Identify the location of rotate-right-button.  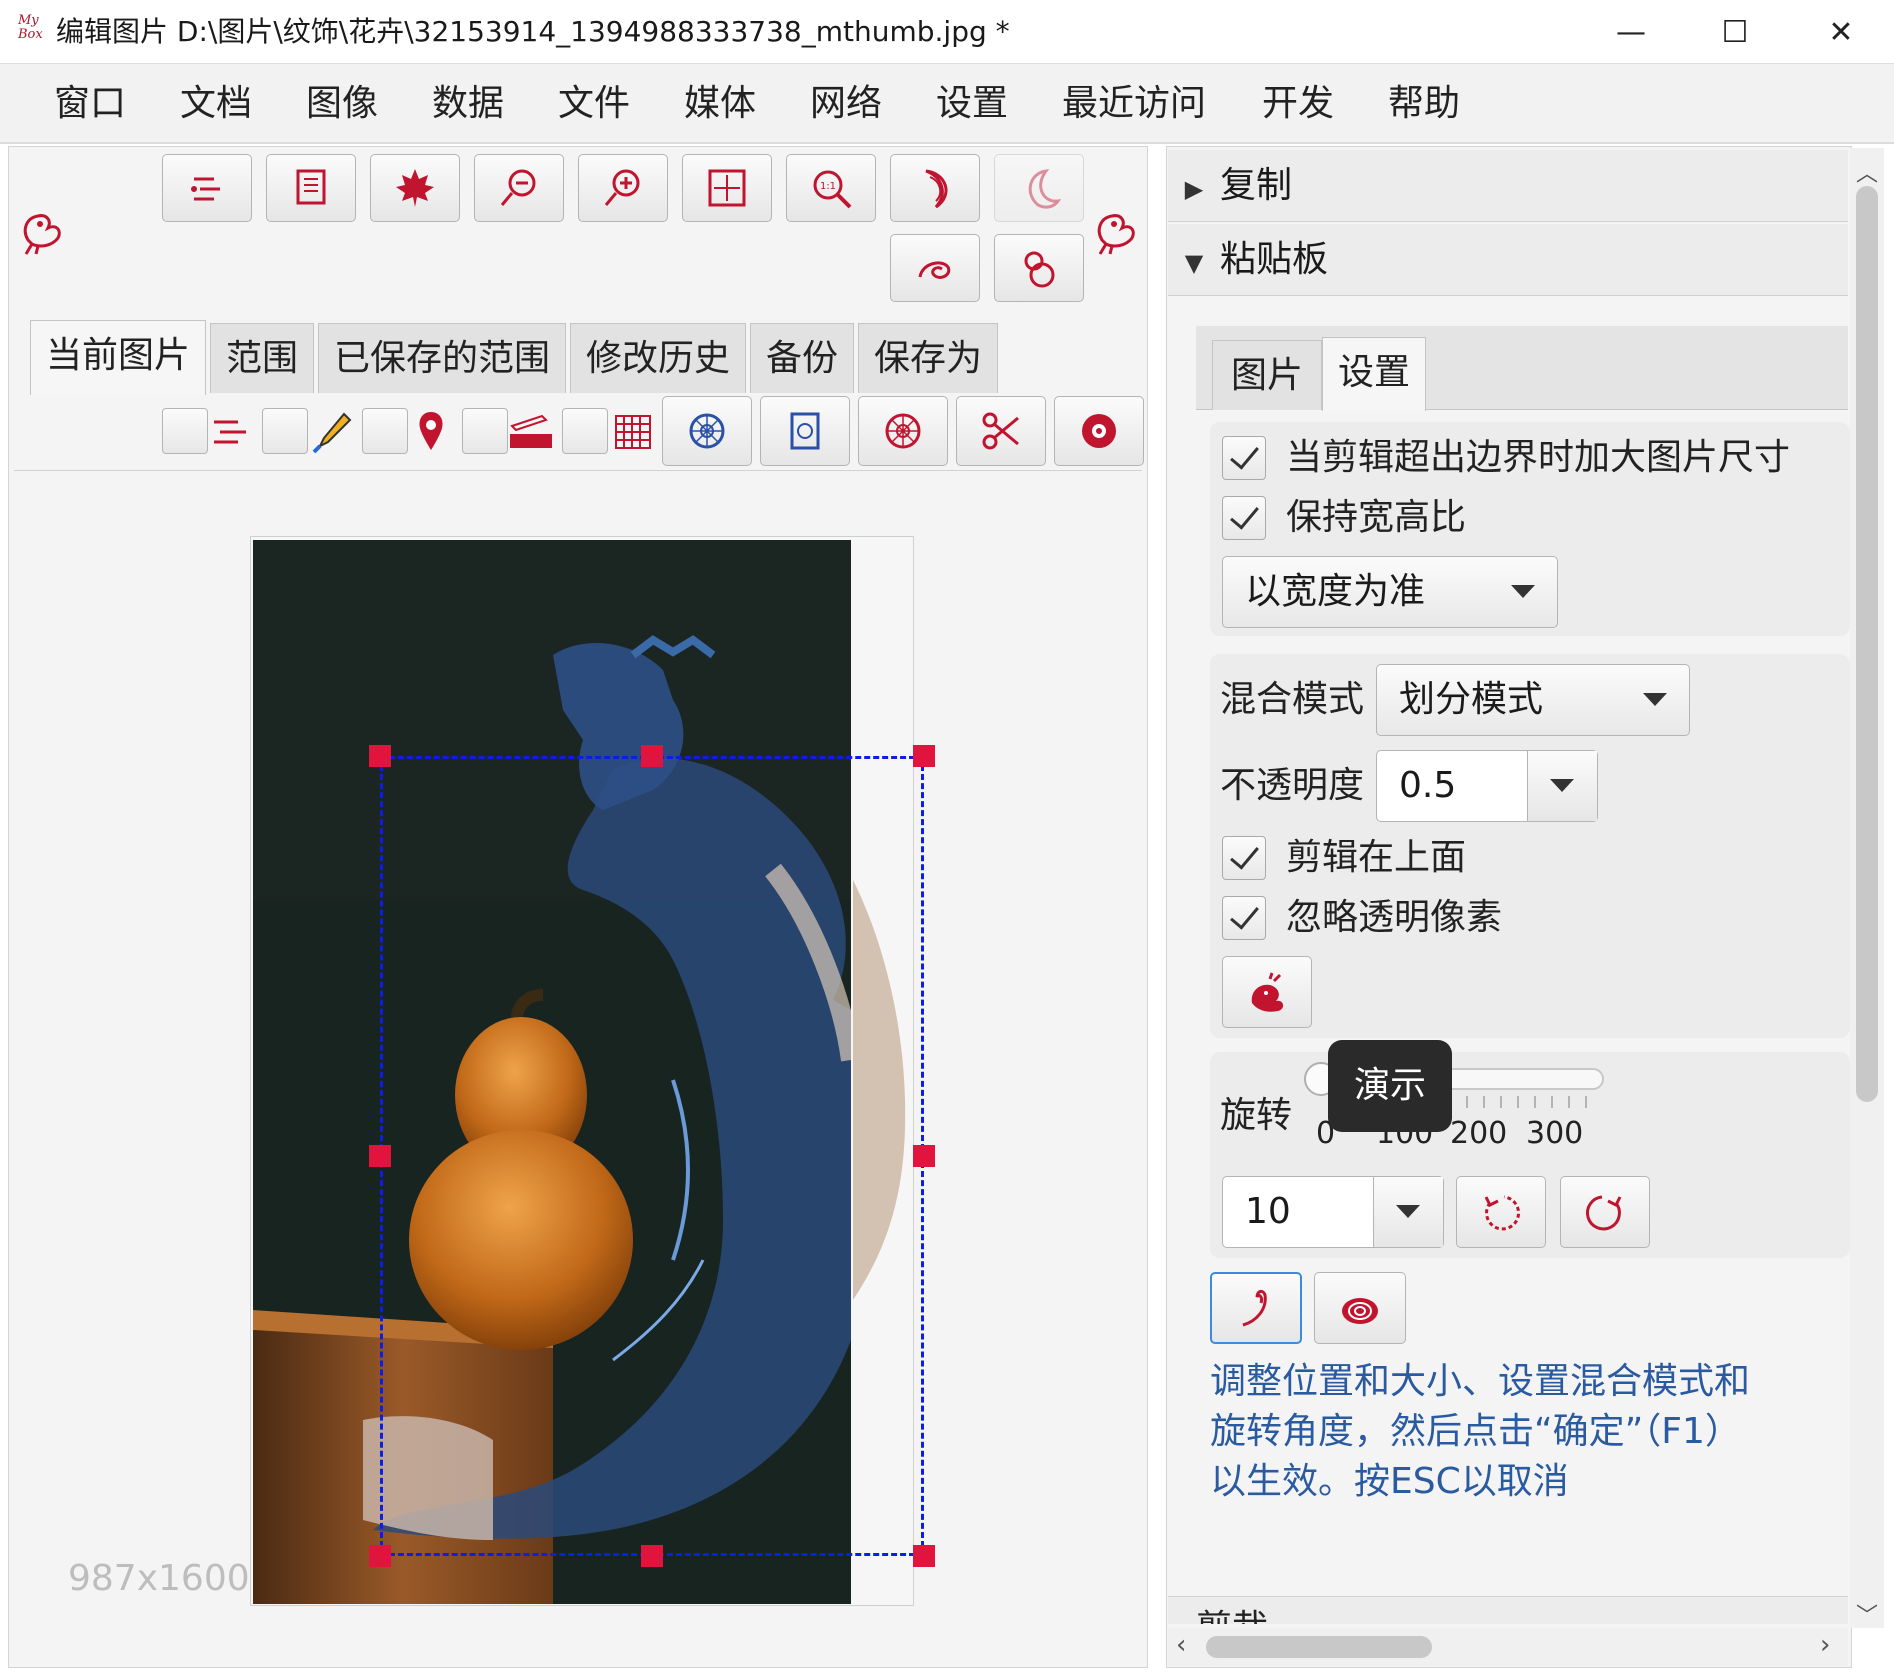
(1605, 1212).